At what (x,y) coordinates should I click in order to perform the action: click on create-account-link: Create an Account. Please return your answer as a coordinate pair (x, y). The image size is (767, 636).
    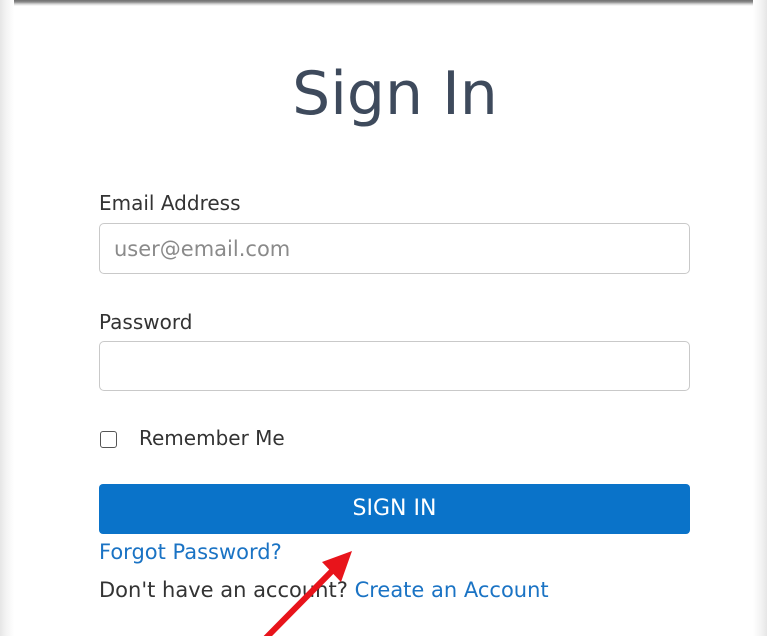
    Looking at the image, I should click on (452, 590).